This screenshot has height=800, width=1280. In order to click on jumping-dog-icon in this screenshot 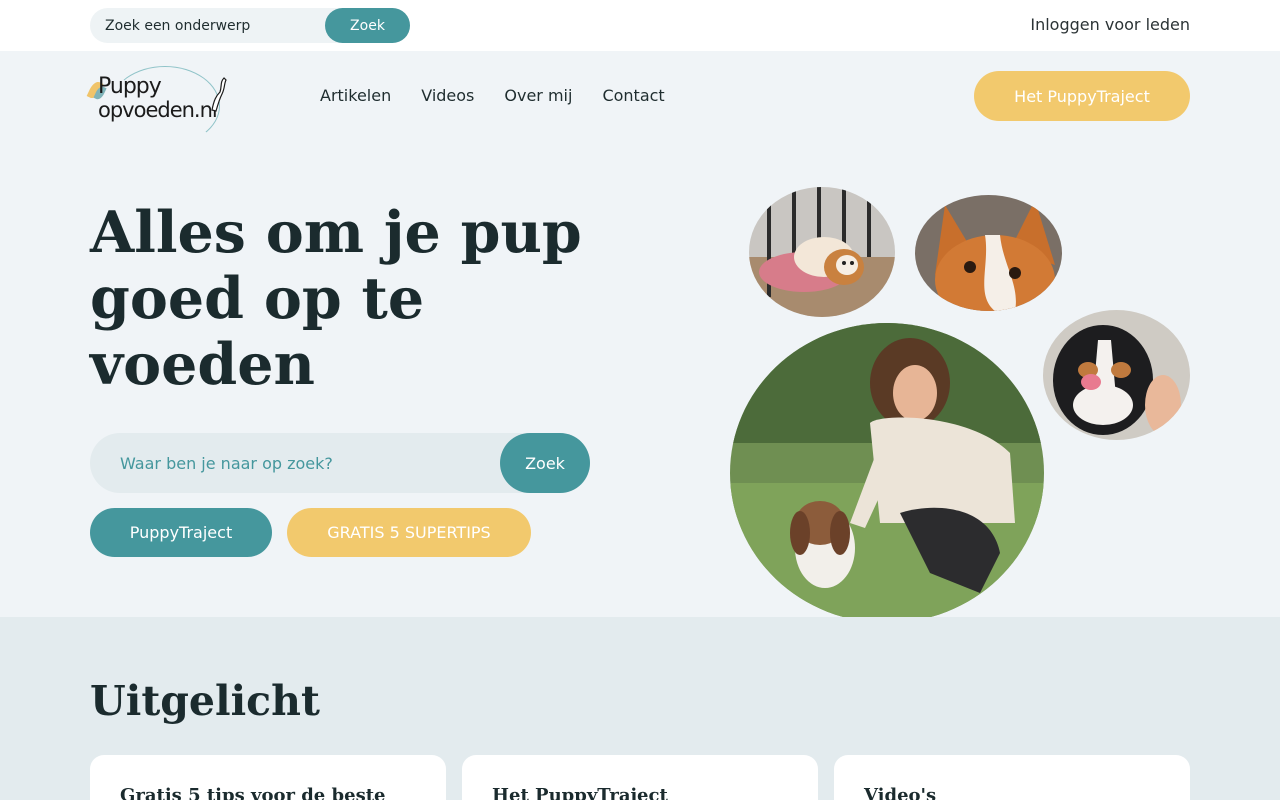, I will do `click(219, 94)`.